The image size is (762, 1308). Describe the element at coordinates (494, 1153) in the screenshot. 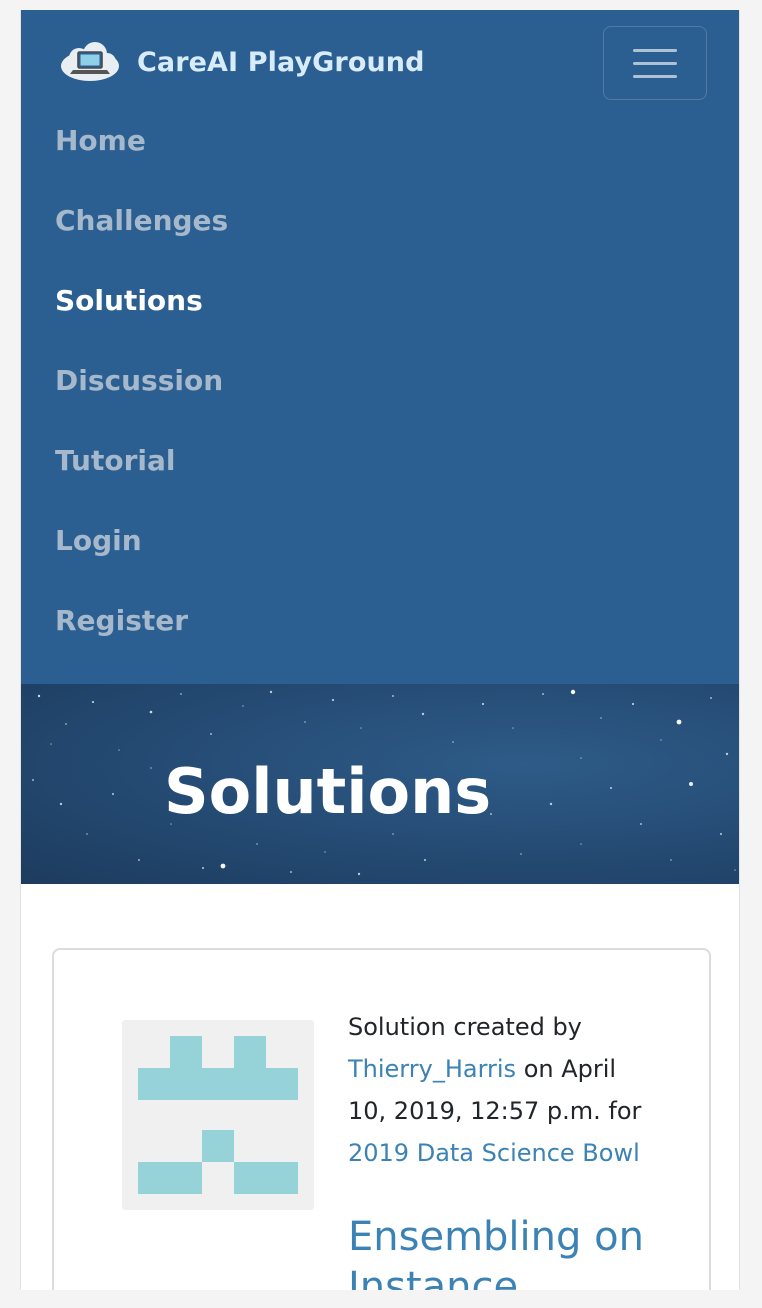

I see `challenge-link: 2019 Data Science Bowl` at that location.